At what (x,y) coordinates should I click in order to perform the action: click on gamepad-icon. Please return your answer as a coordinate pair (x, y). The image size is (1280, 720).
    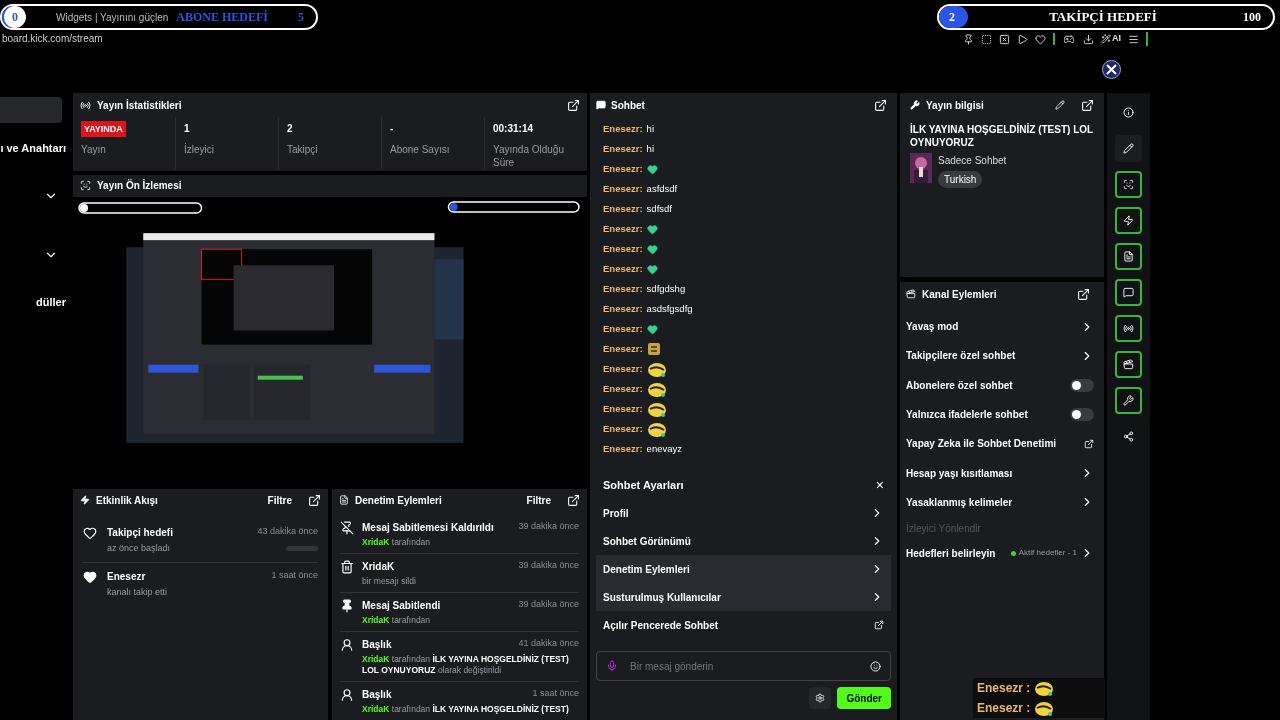
    Looking at the image, I should click on (1069, 39).